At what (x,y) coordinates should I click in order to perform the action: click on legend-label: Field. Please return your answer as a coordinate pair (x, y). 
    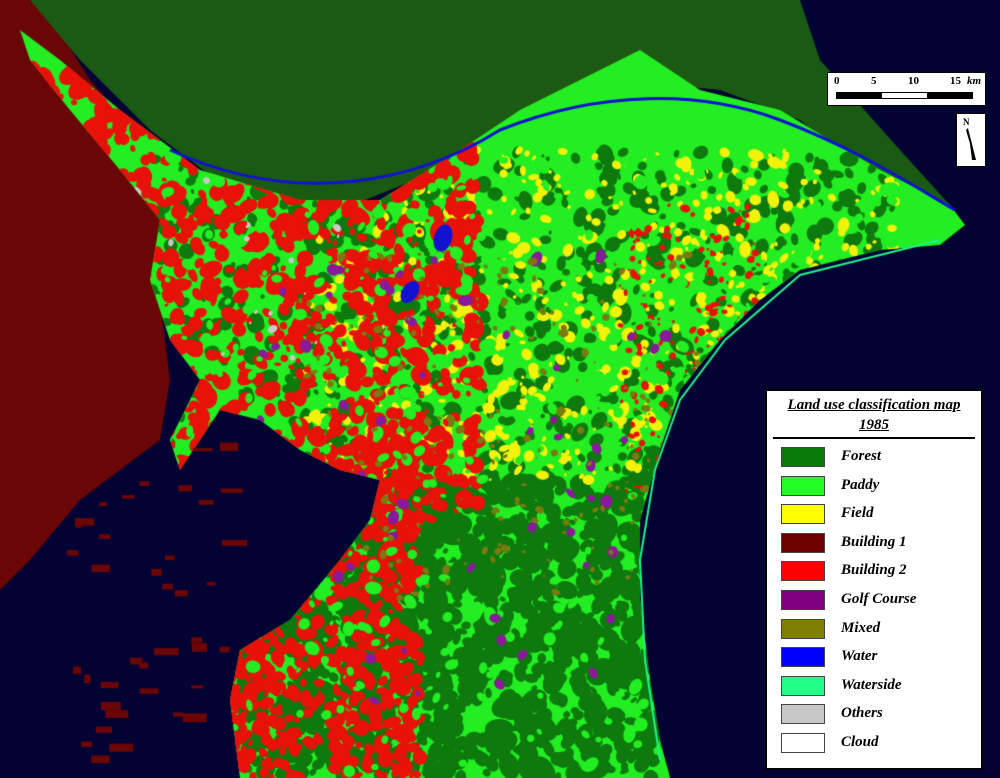
    Looking at the image, I should click on (857, 513).